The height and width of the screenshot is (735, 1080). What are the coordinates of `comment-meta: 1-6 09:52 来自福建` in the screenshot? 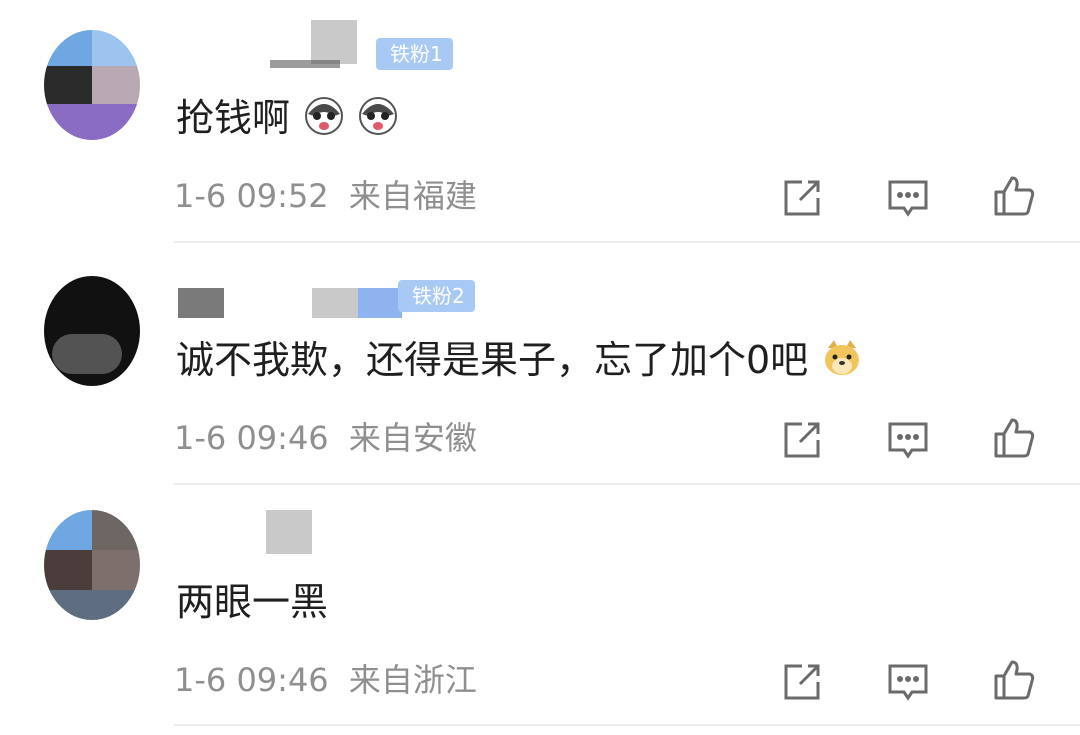 It's located at (325, 196).